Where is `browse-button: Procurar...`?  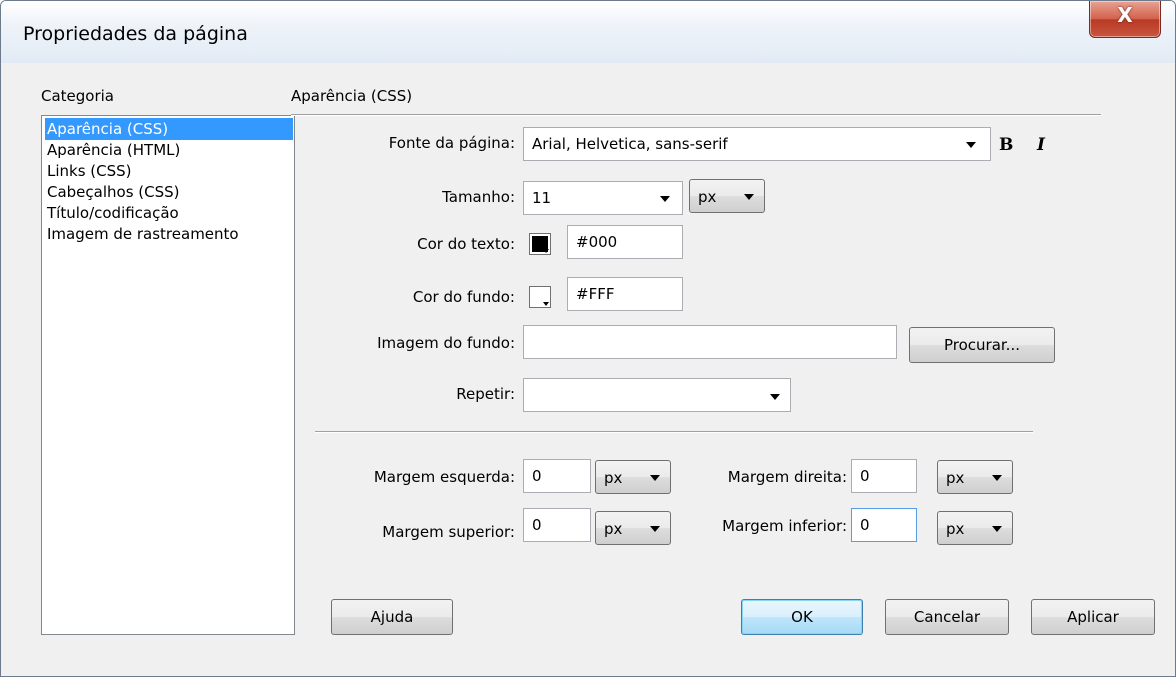
browse-button: Procurar... is located at coordinates (982, 345).